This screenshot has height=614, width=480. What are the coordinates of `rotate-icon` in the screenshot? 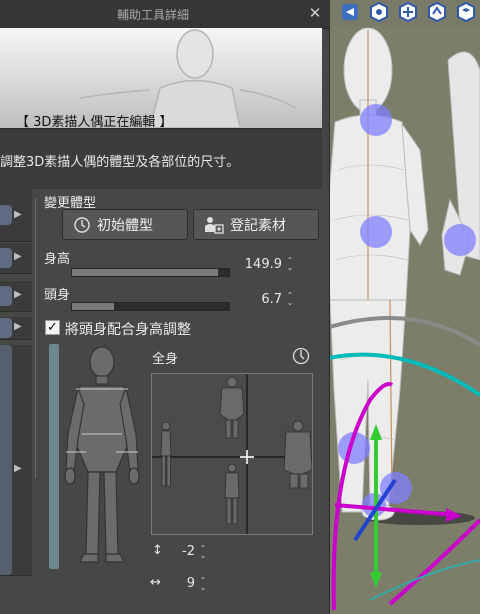 It's located at (379, 12).